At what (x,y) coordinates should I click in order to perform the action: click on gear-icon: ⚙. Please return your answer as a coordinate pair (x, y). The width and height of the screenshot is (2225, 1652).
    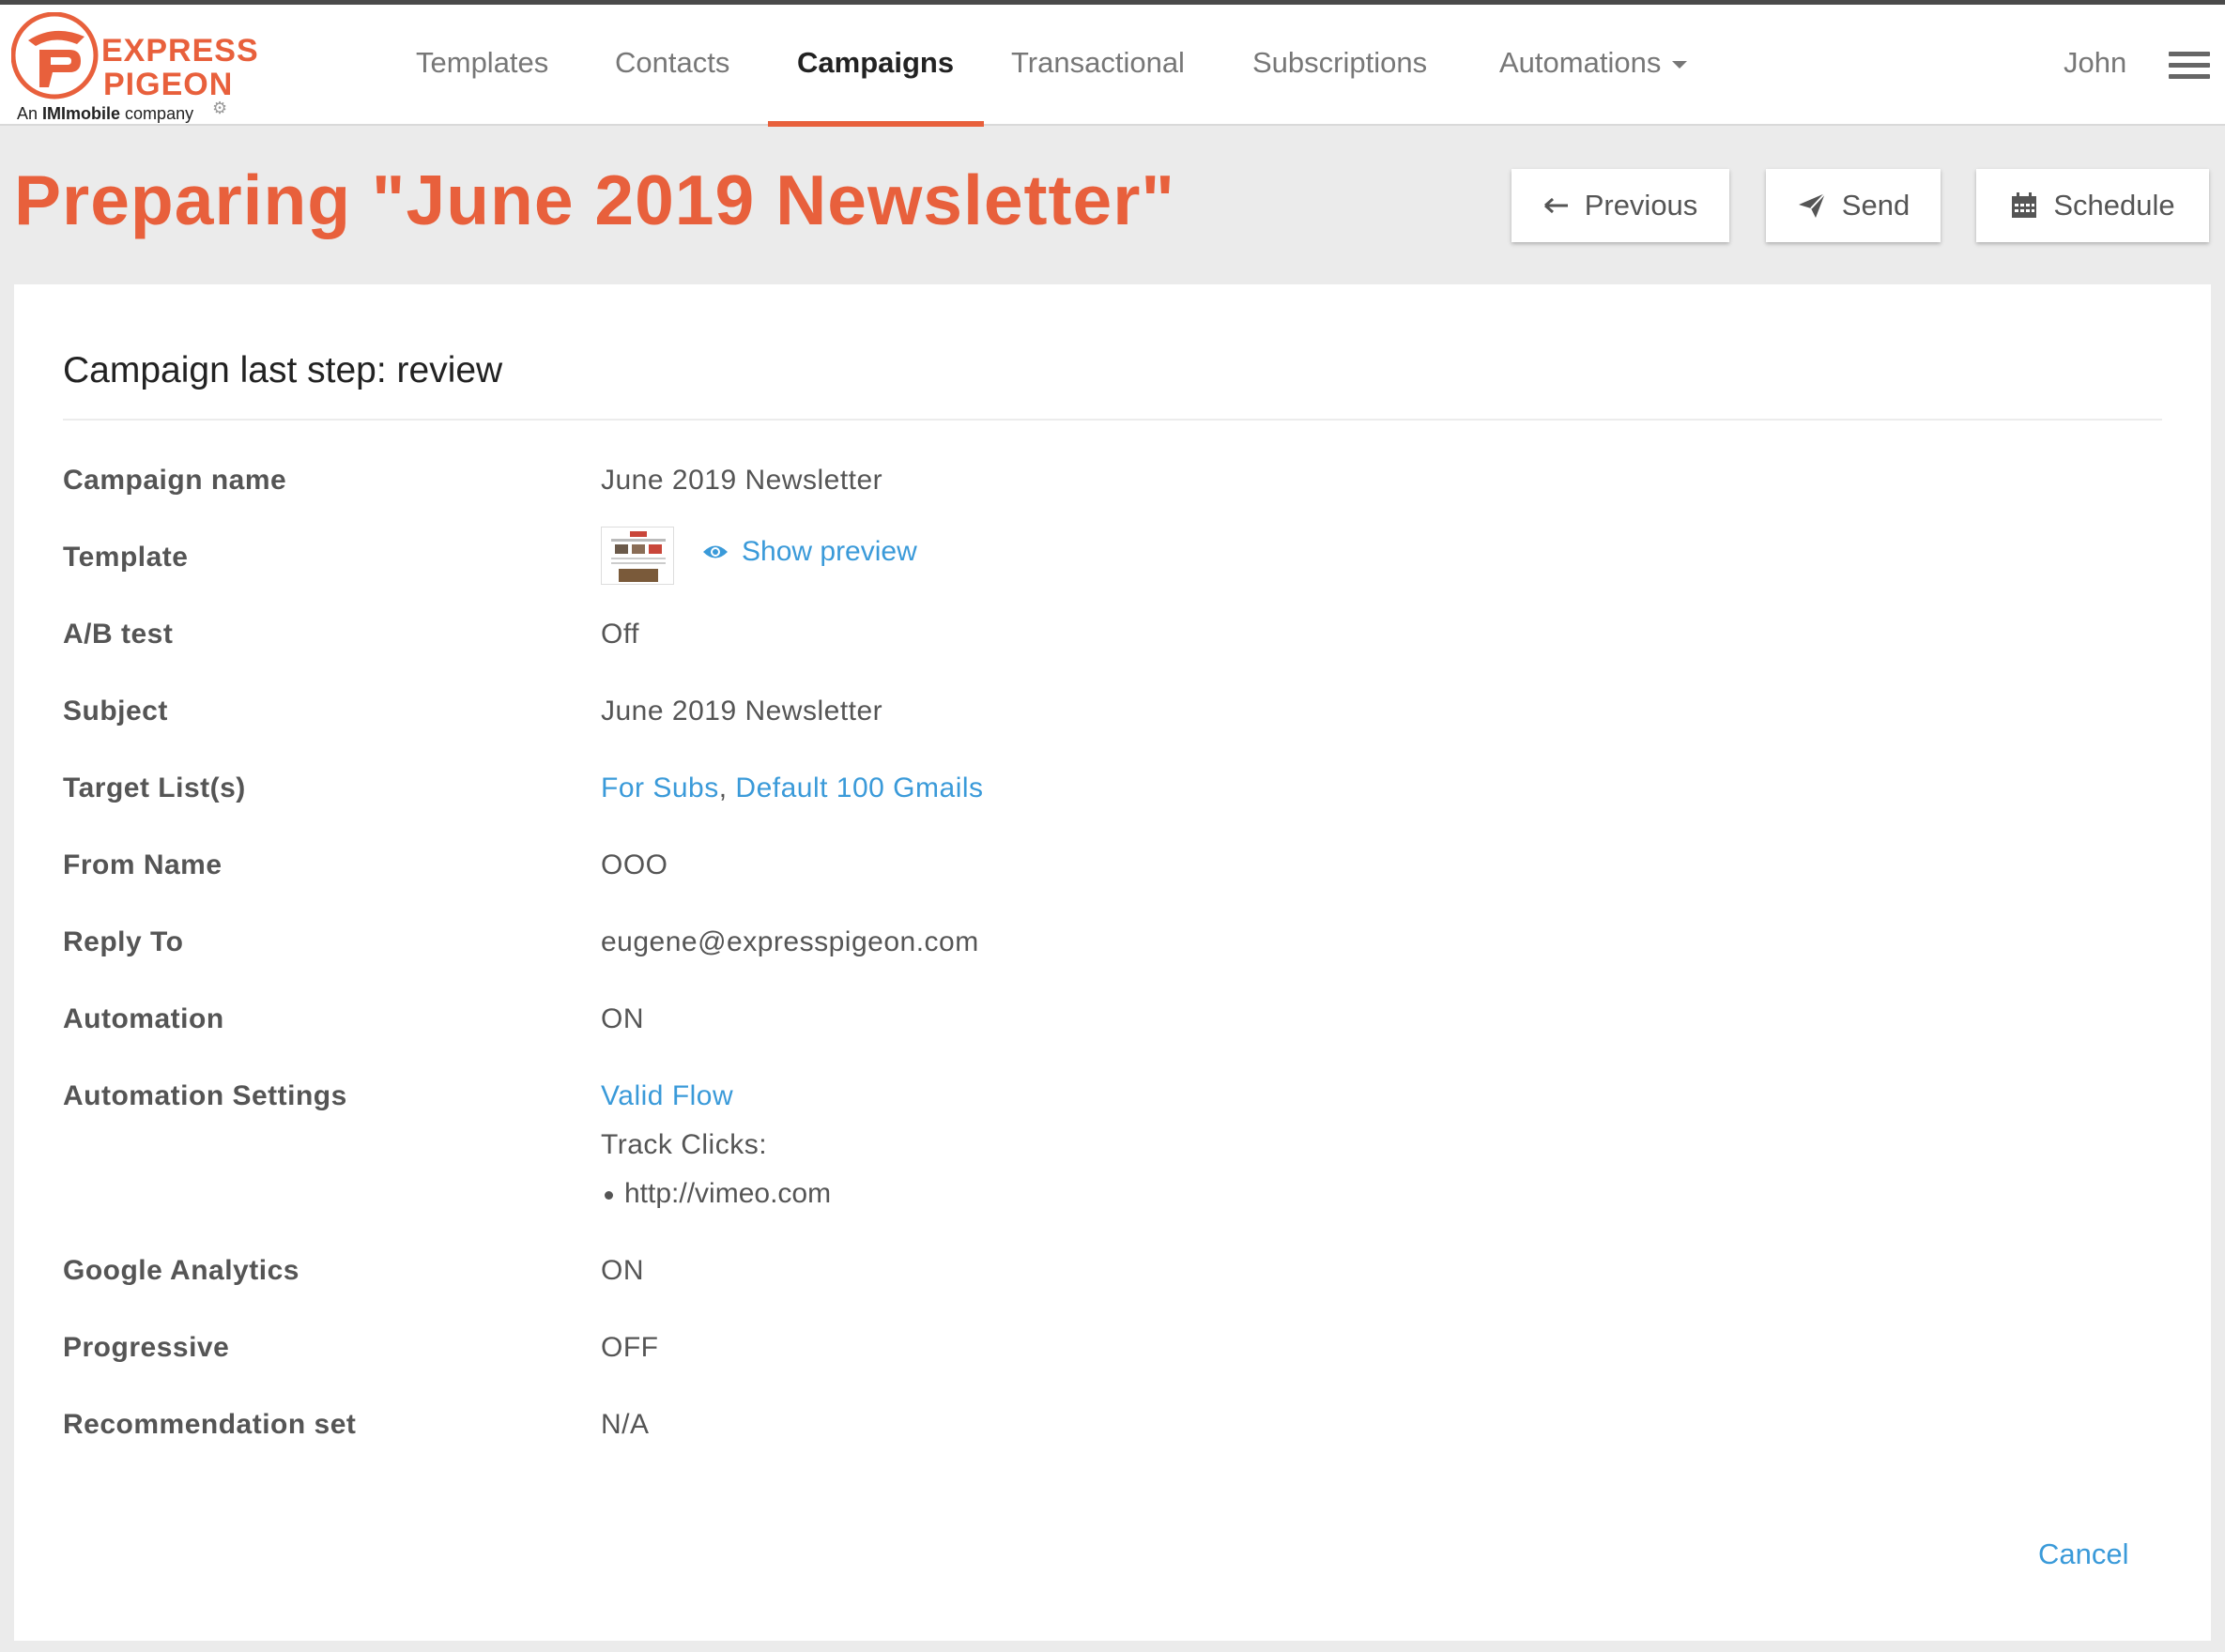
    Looking at the image, I should click on (220, 108).